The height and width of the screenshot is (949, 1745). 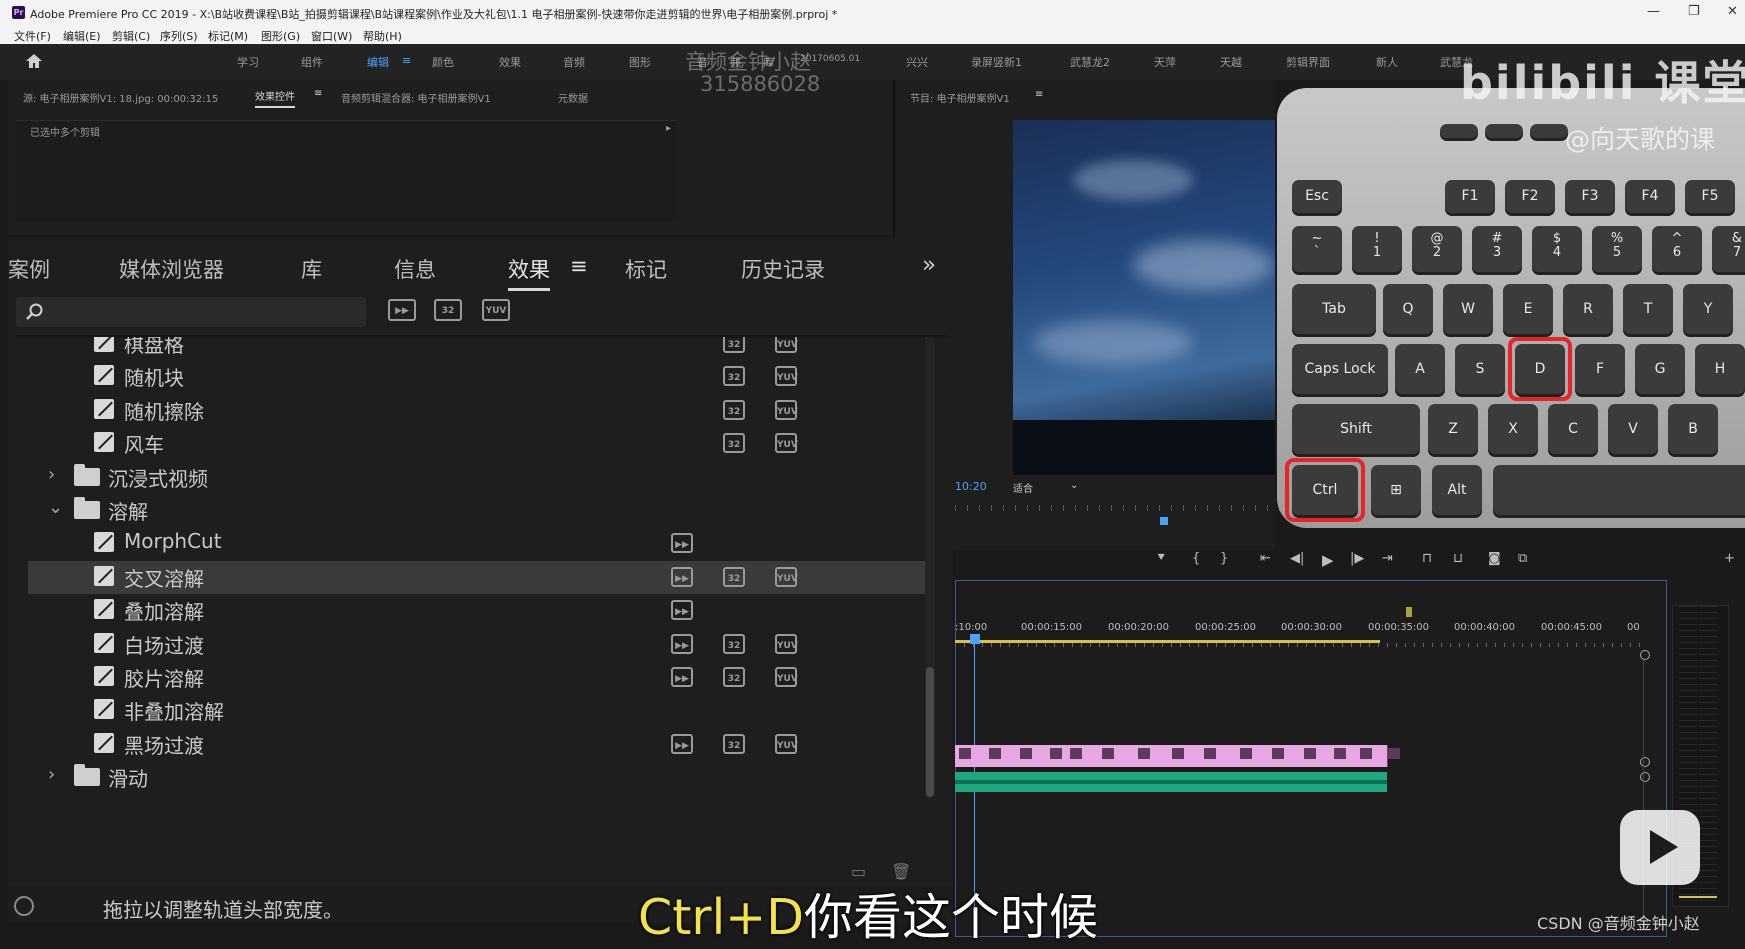 What do you see at coordinates (1409, 612) in the screenshot?
I see `sequence-marker` at bounding box center [1409, 612].